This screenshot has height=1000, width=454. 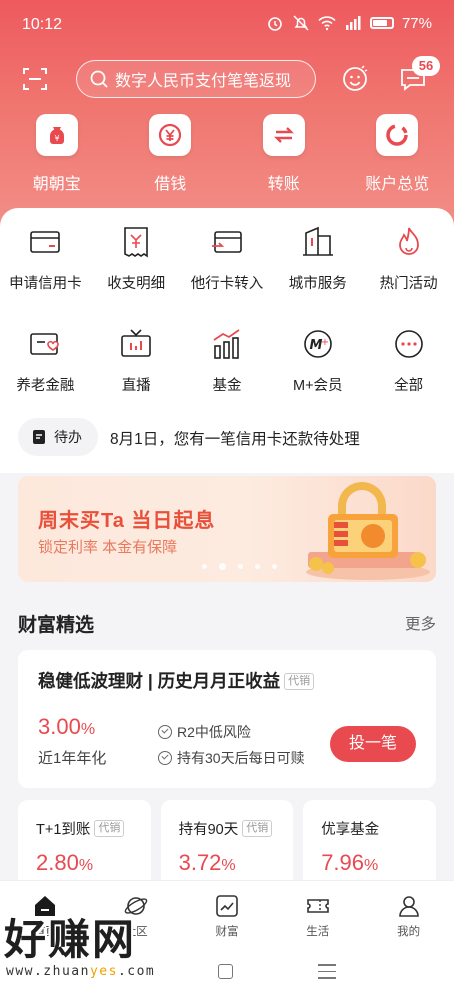 I want to click on service-fund: 基金, so click(x=227, y=360).